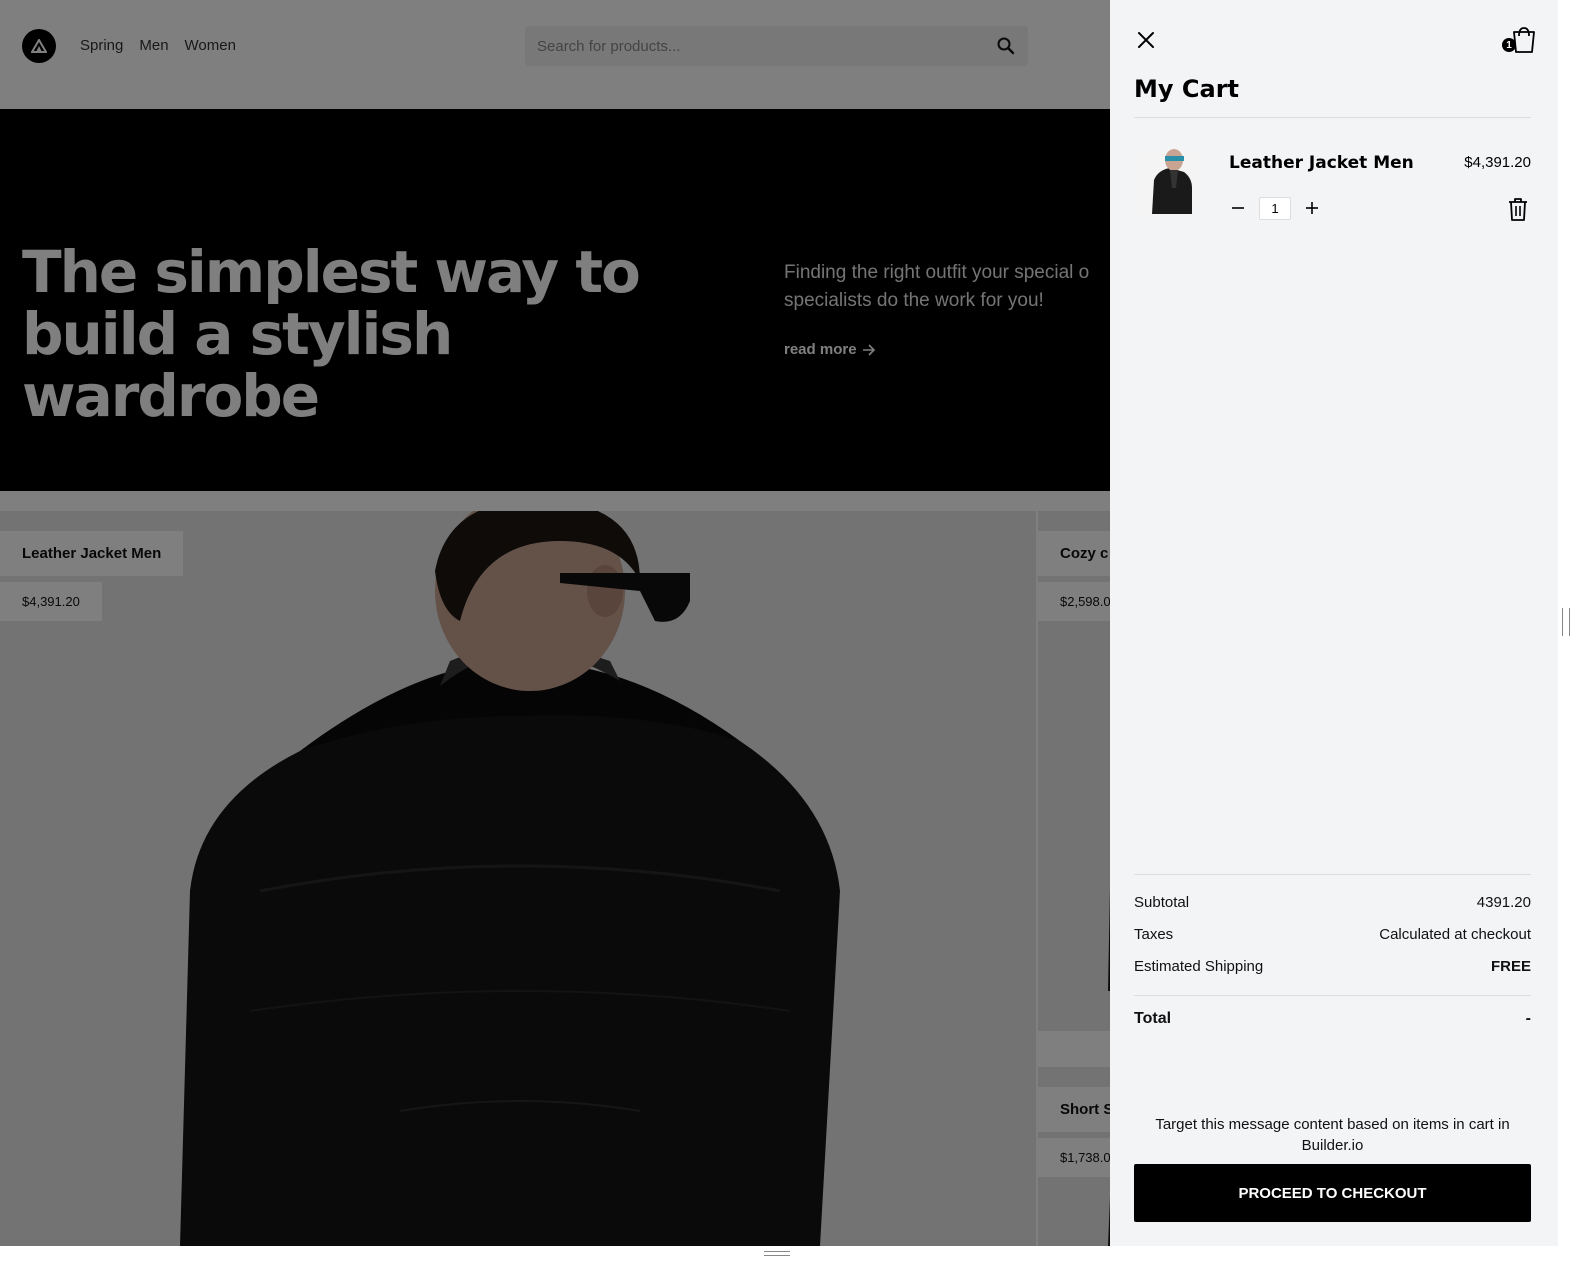 The height and width of the screenshot is (1266, 1578). I want to click on total-value: -, so click(1528, 1018).